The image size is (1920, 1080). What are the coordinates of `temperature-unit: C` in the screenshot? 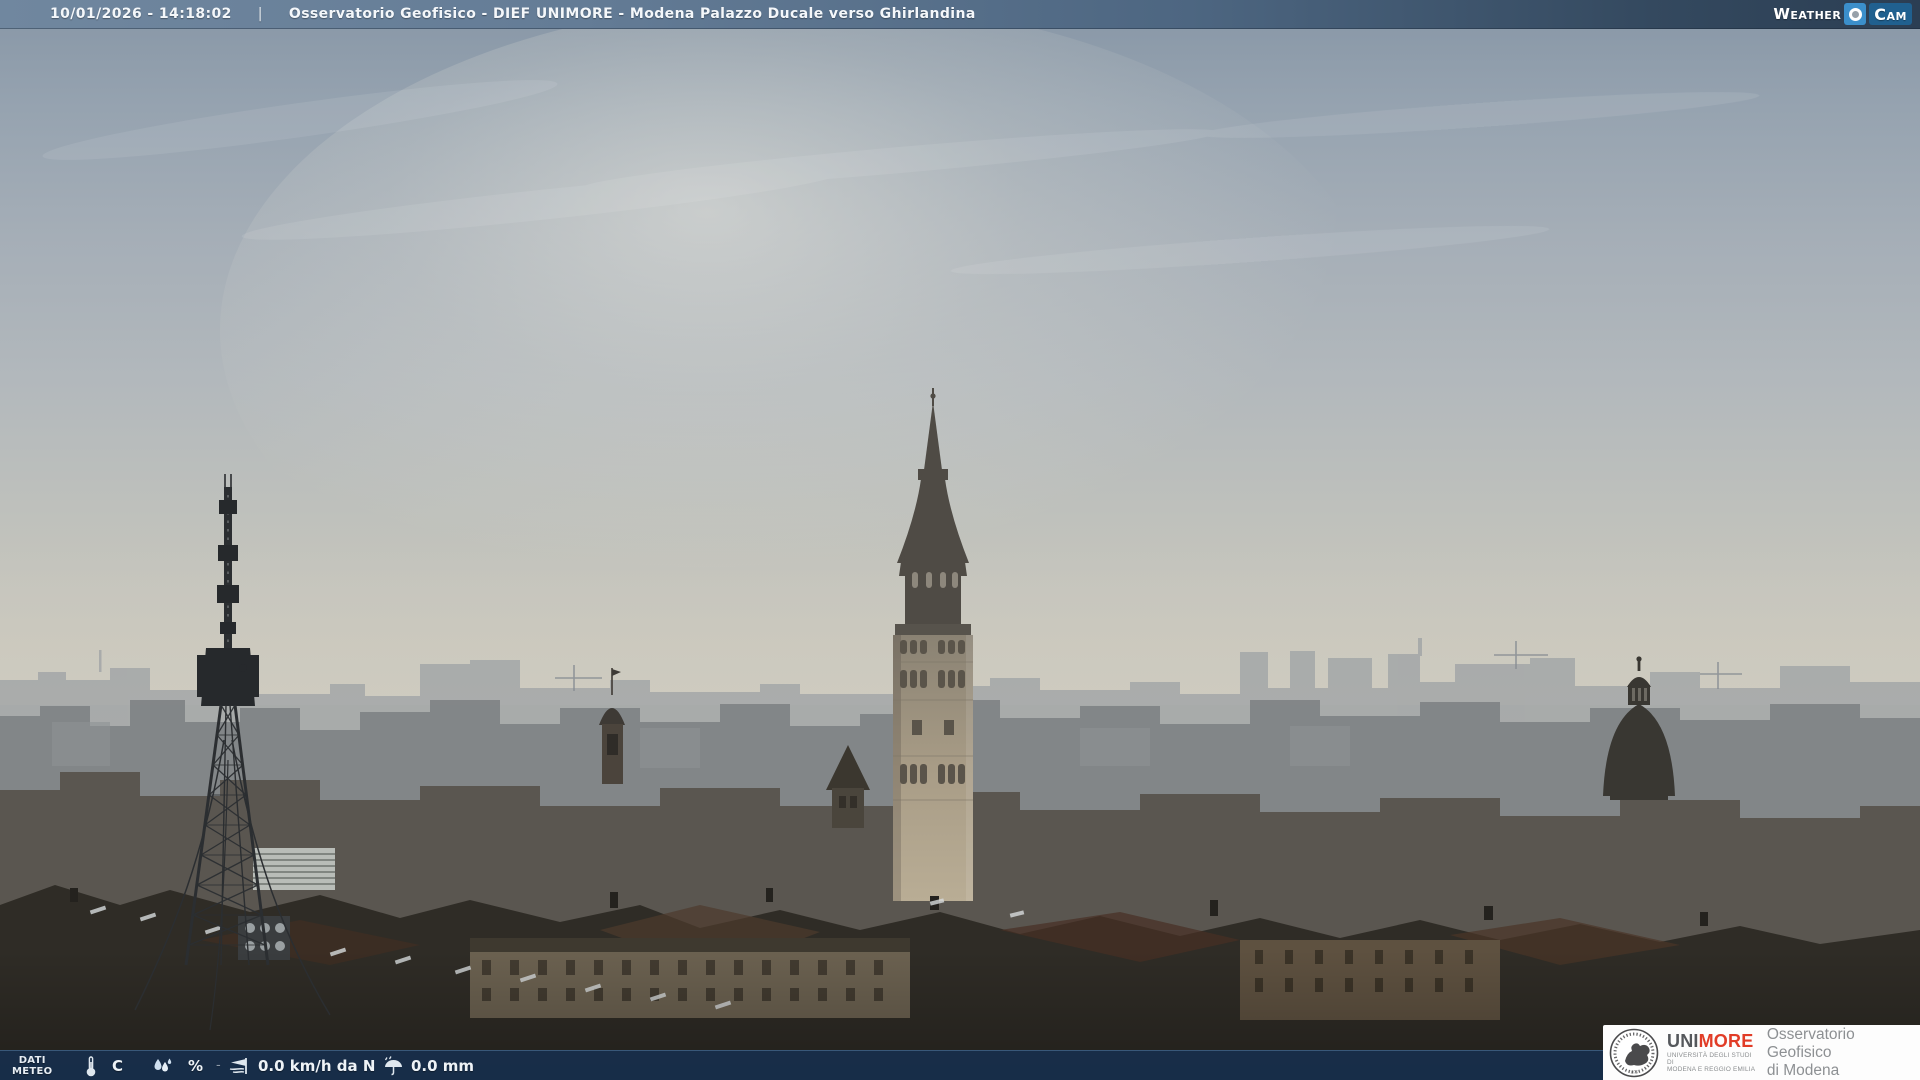 It's located at (118, 1065).